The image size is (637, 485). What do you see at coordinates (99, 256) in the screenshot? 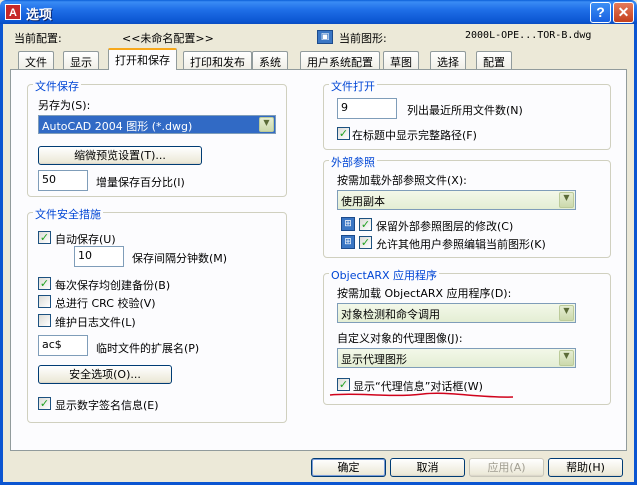
I see `autosave-minutes-input: 10` at bounding box center [99, 256].